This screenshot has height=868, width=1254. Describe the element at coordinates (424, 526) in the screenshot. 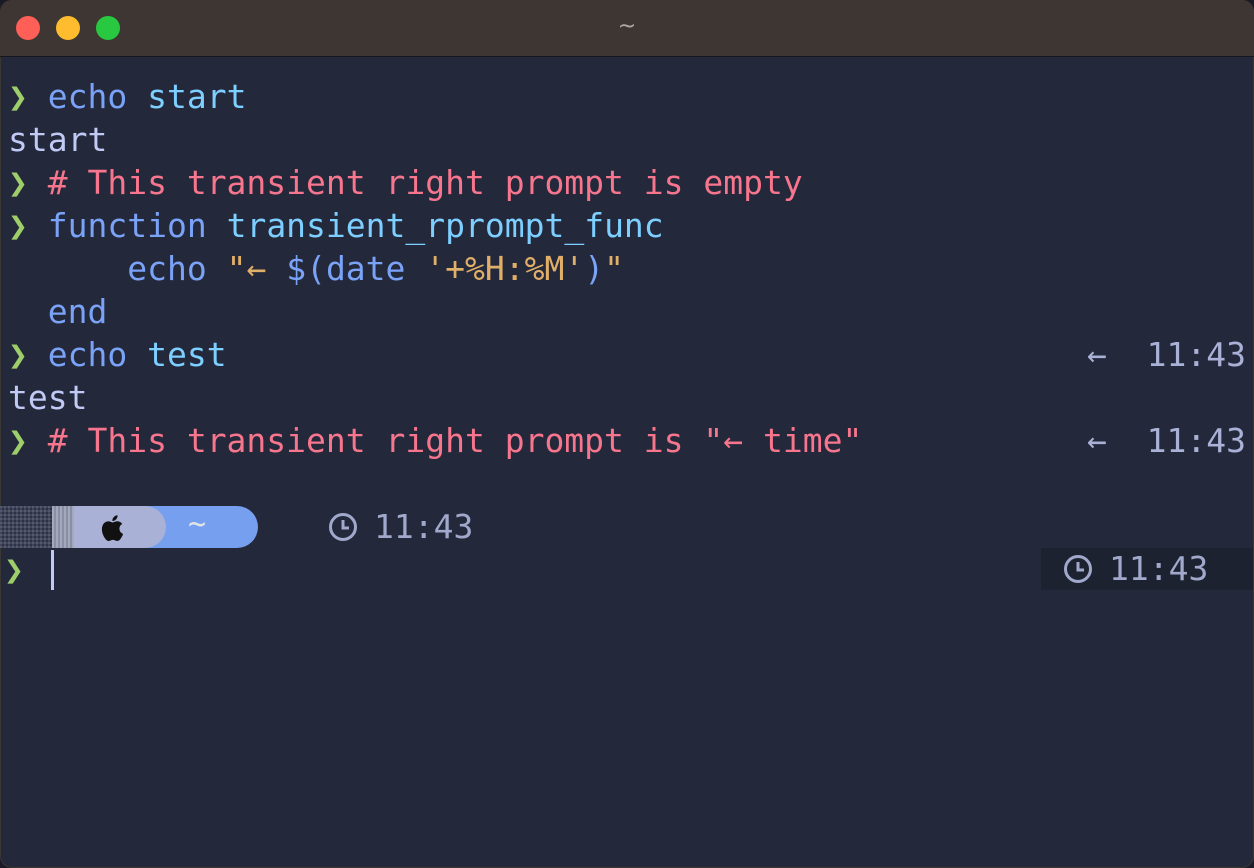

I see `time-label: 11:43` at that location.